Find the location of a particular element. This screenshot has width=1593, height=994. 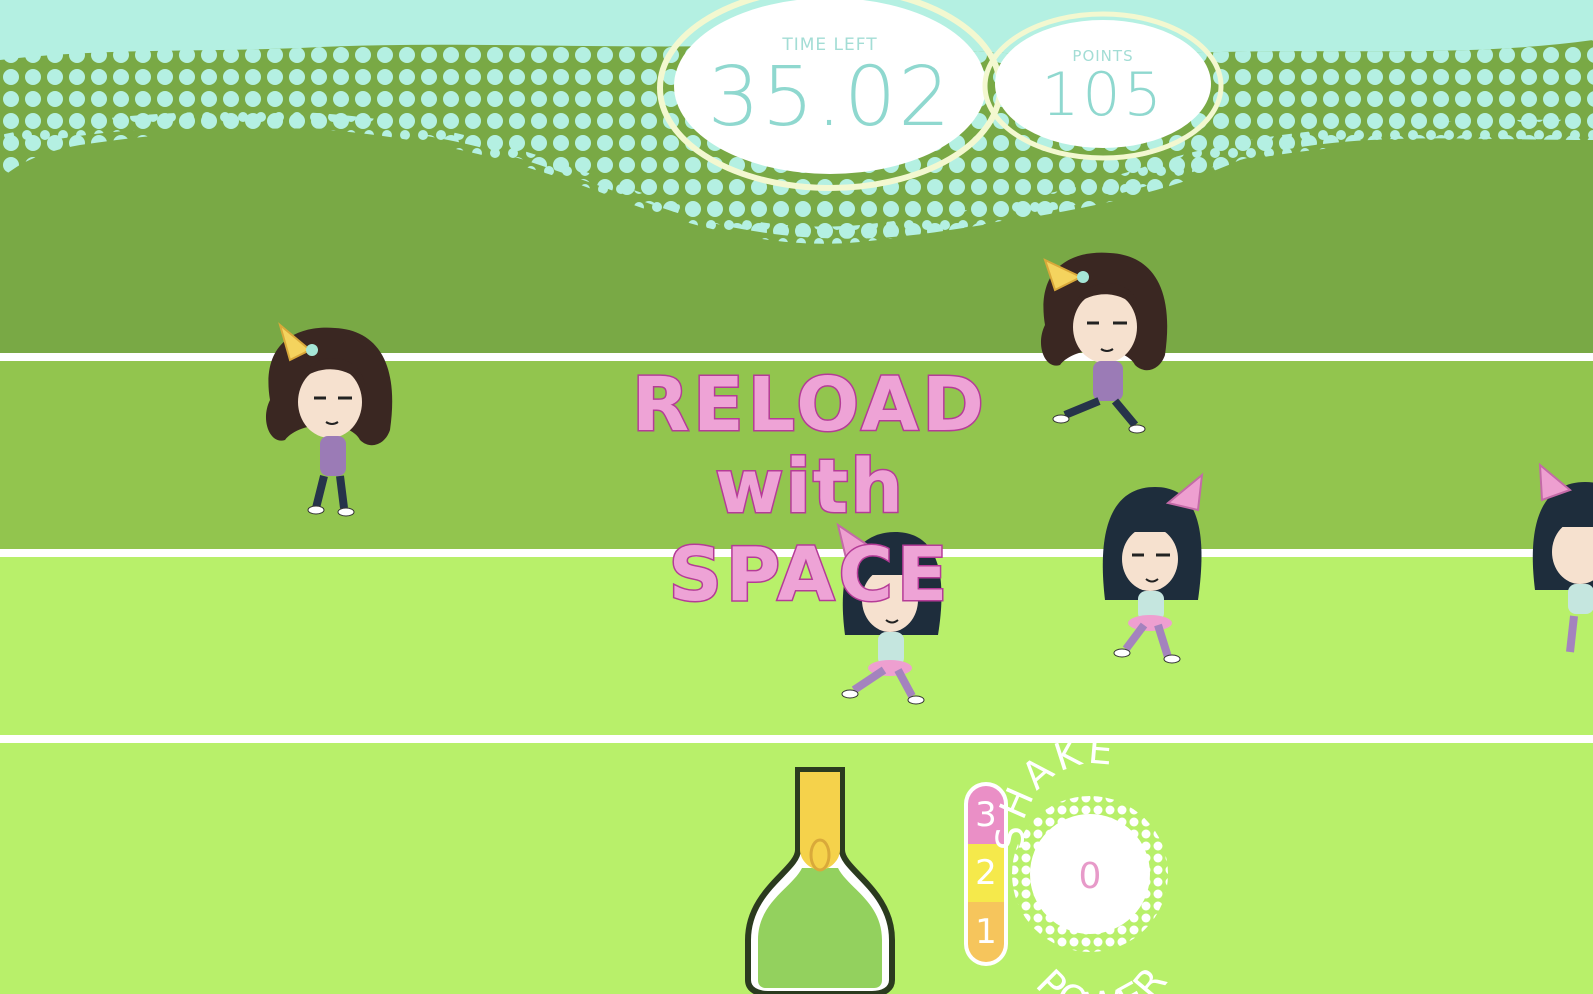

reload-message: RELOAD with SPACE is located at coordinates (809, 491).